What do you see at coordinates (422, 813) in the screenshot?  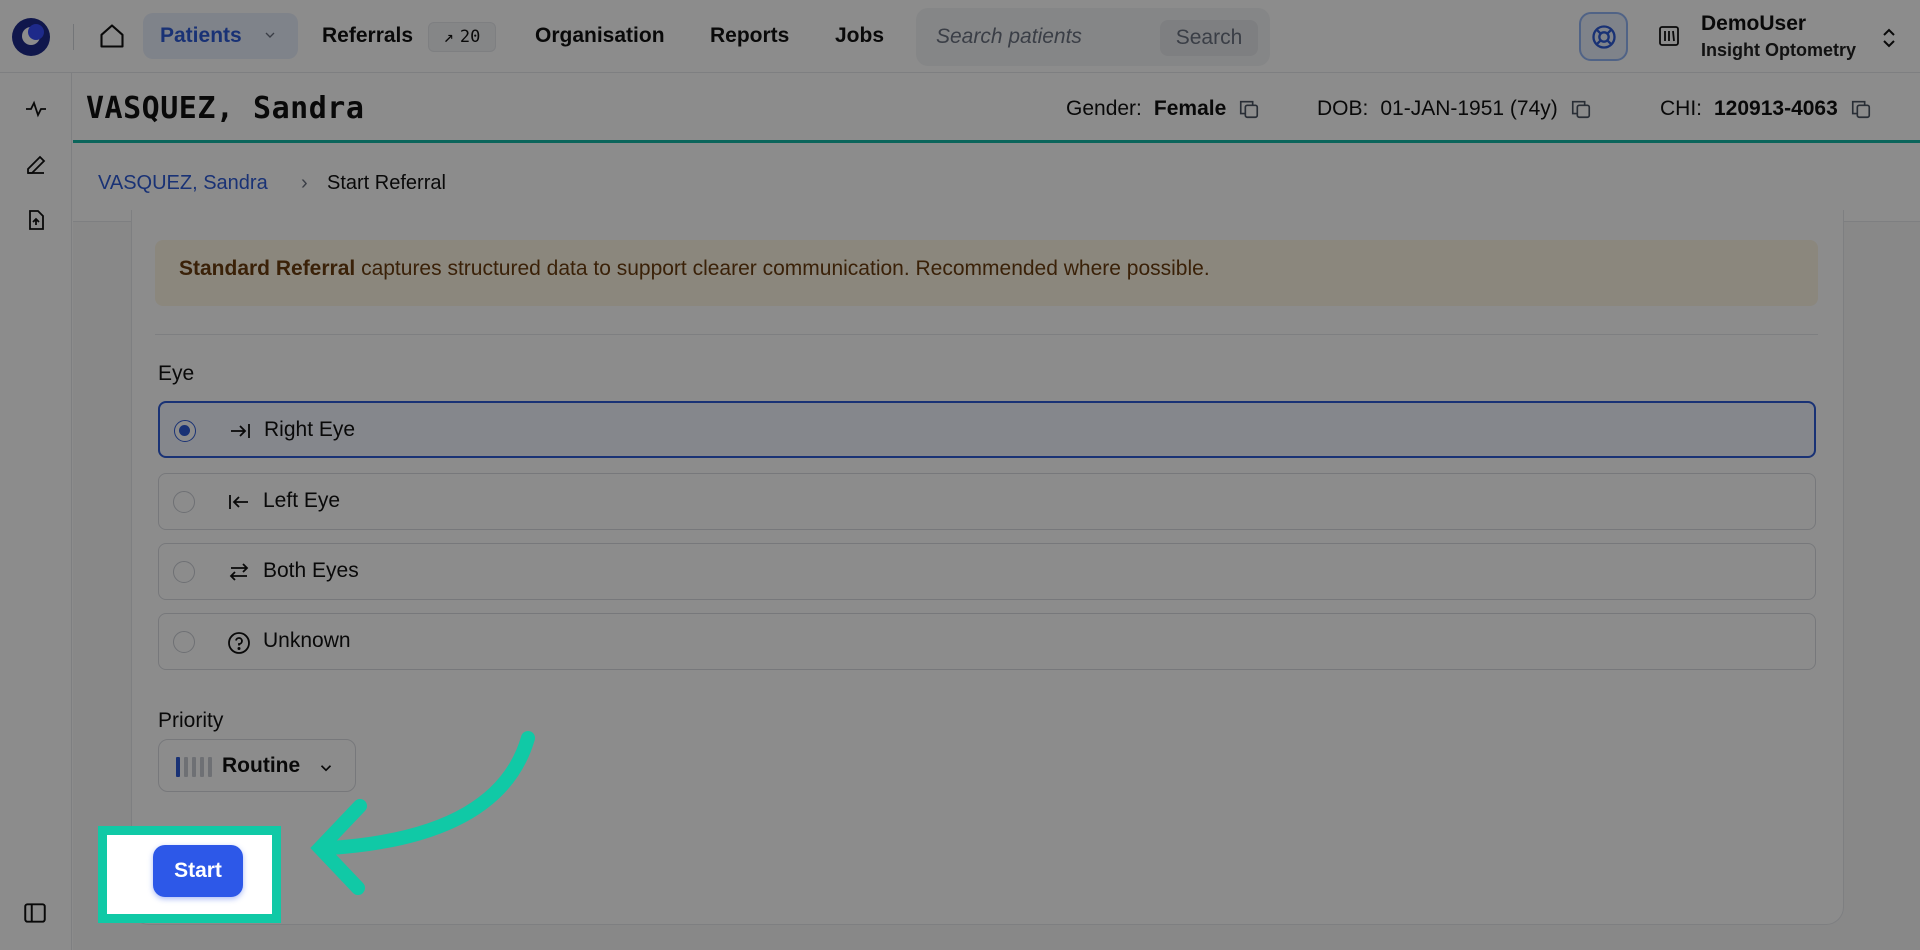 I see `pointer-arrow-icon` at bounding box center [422, 813].